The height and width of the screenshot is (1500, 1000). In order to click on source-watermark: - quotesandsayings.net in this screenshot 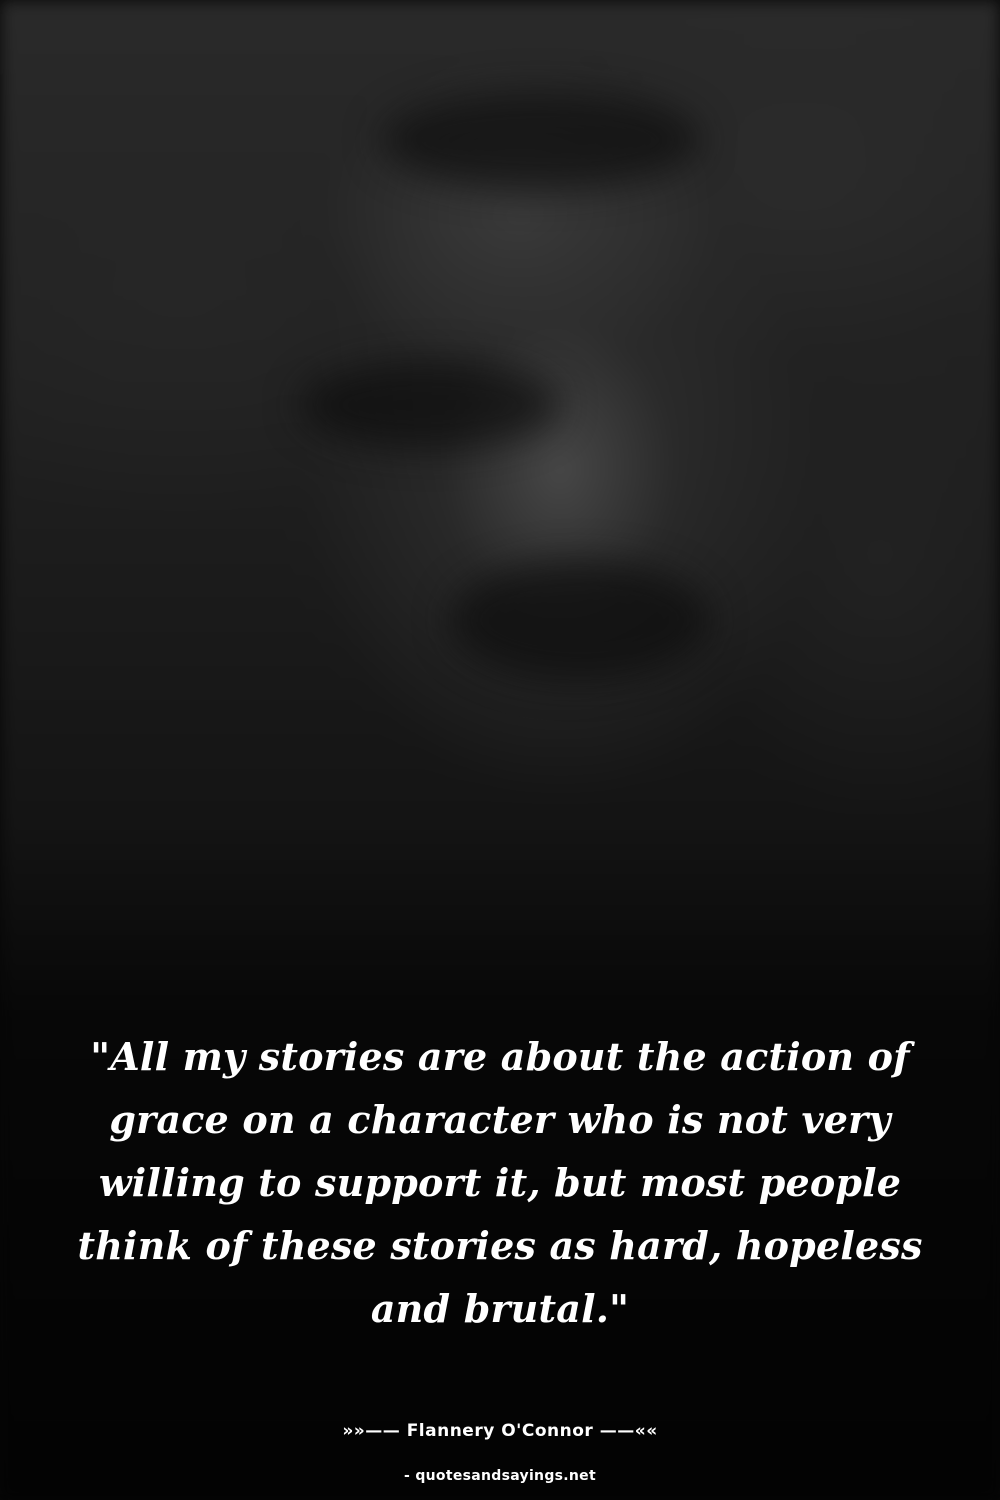, I will do `click(500, 1476)`.